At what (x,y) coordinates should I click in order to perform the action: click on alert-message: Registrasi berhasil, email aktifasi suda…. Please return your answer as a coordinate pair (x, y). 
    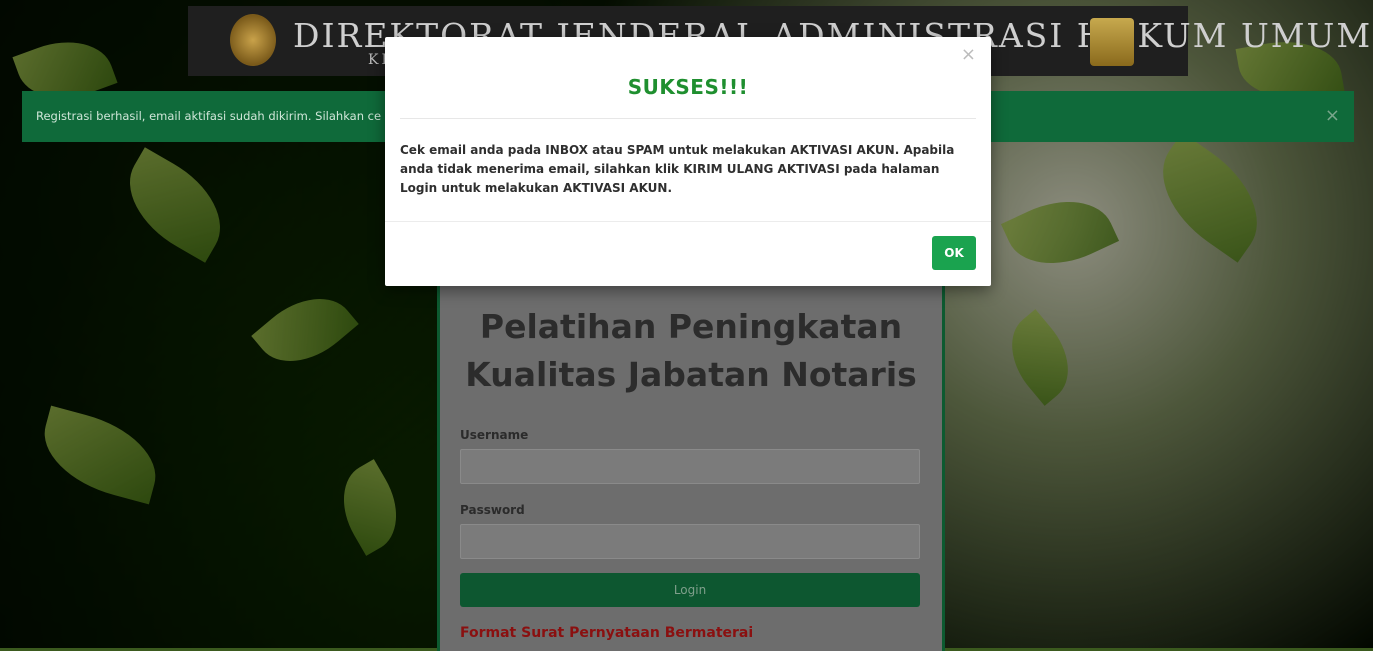
    Looking at the image, I should click on (209, 116).